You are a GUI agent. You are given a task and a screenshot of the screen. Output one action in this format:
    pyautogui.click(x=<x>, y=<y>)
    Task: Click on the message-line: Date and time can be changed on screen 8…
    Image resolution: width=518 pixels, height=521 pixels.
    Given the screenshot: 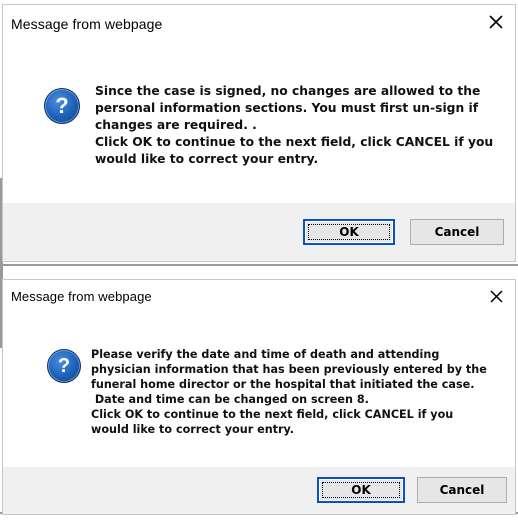 What is the action you would take?
    pyautogui.click(x=230, y=399)
    